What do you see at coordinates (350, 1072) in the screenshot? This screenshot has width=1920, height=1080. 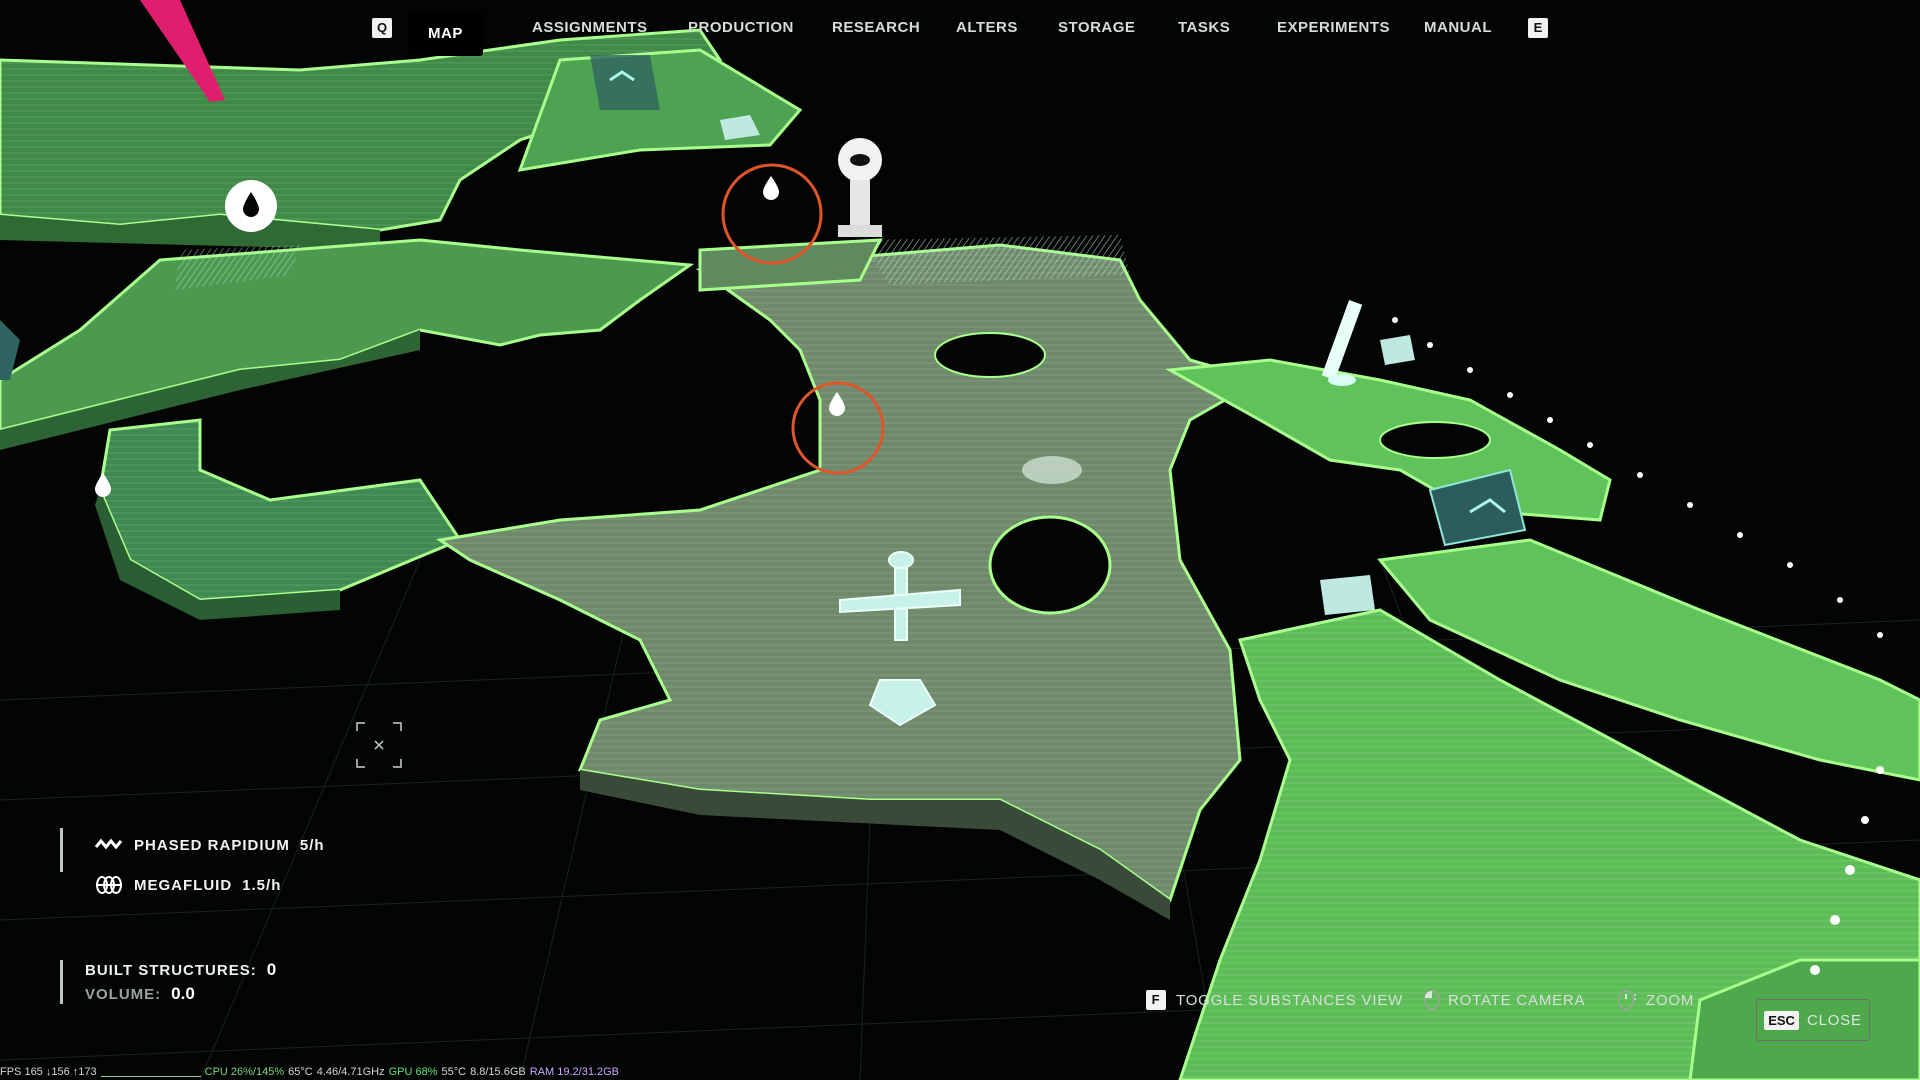 I see `cpu-clock: 4.46/4.71GHz` at bounding box center [350, 1072].